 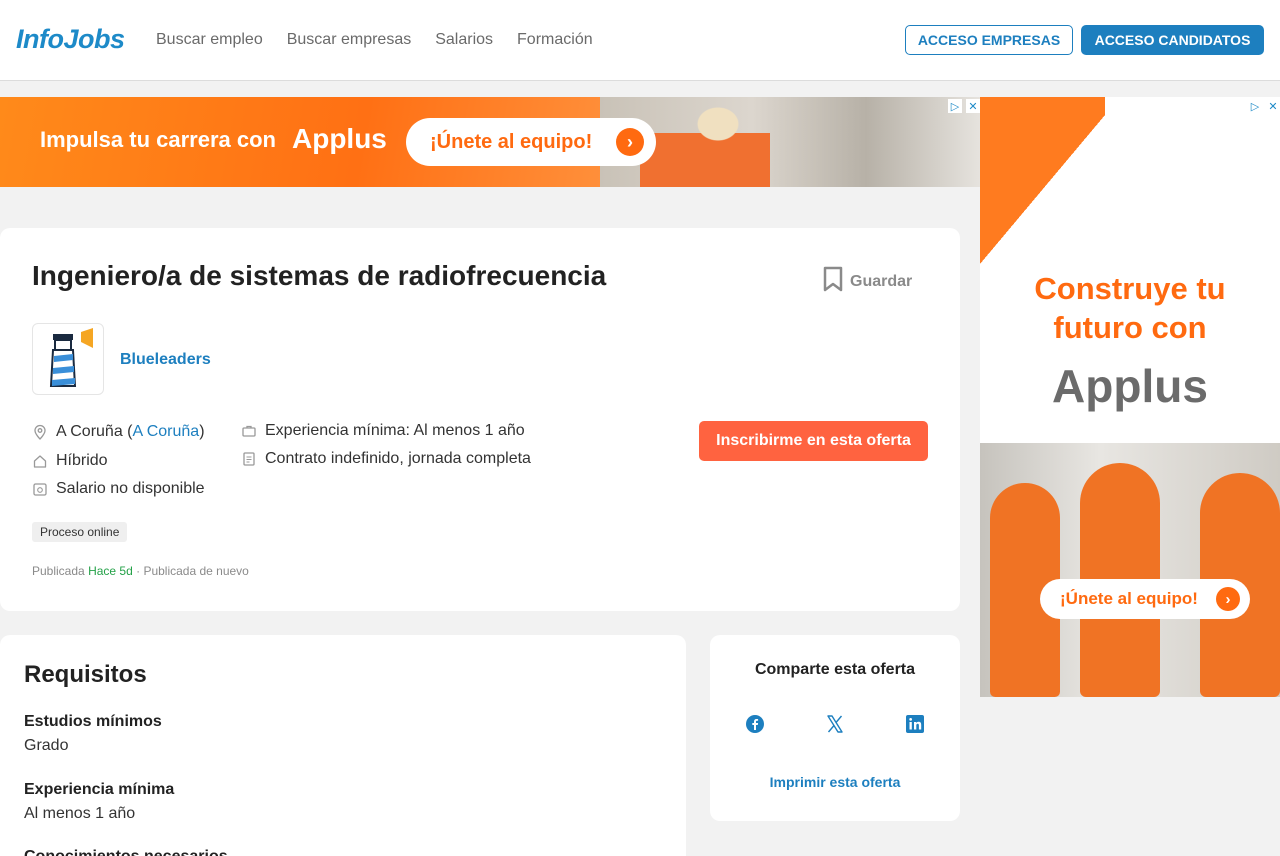 What do you see at coordinates (40, 432) in the screenshot?
I see `location-pin-icon` at bounding box center [40, 432].